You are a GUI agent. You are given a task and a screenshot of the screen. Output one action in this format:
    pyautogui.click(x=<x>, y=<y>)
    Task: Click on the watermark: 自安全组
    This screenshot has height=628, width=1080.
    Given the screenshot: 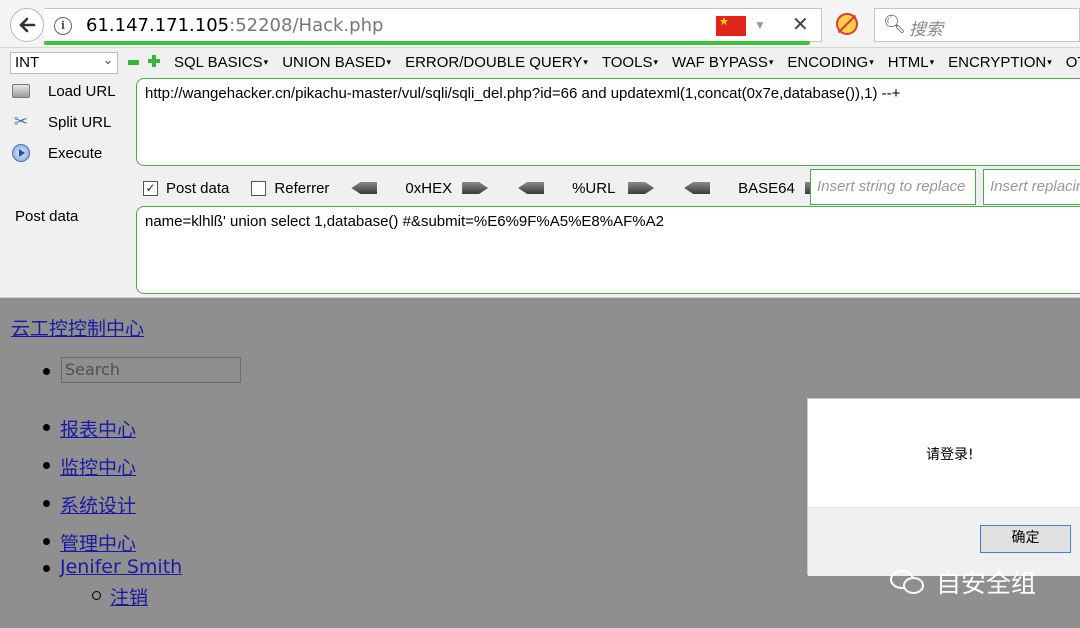 What is the action you would take?
    pyautogui.click(x=963, y=582)
    